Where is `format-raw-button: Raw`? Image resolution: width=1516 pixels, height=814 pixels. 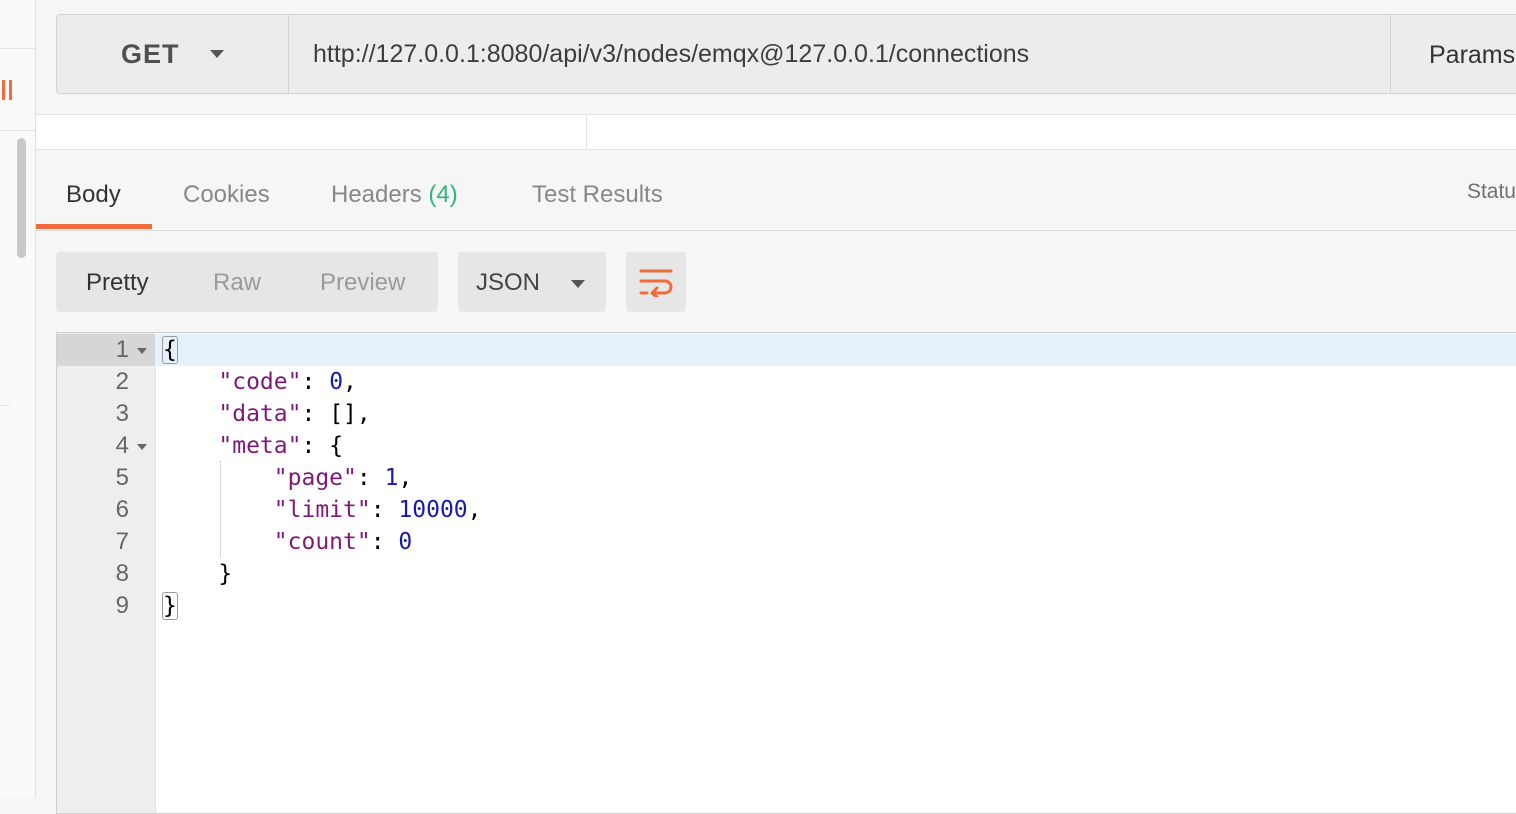 format-raw-button: Raw is located at coordinates (237, 282).